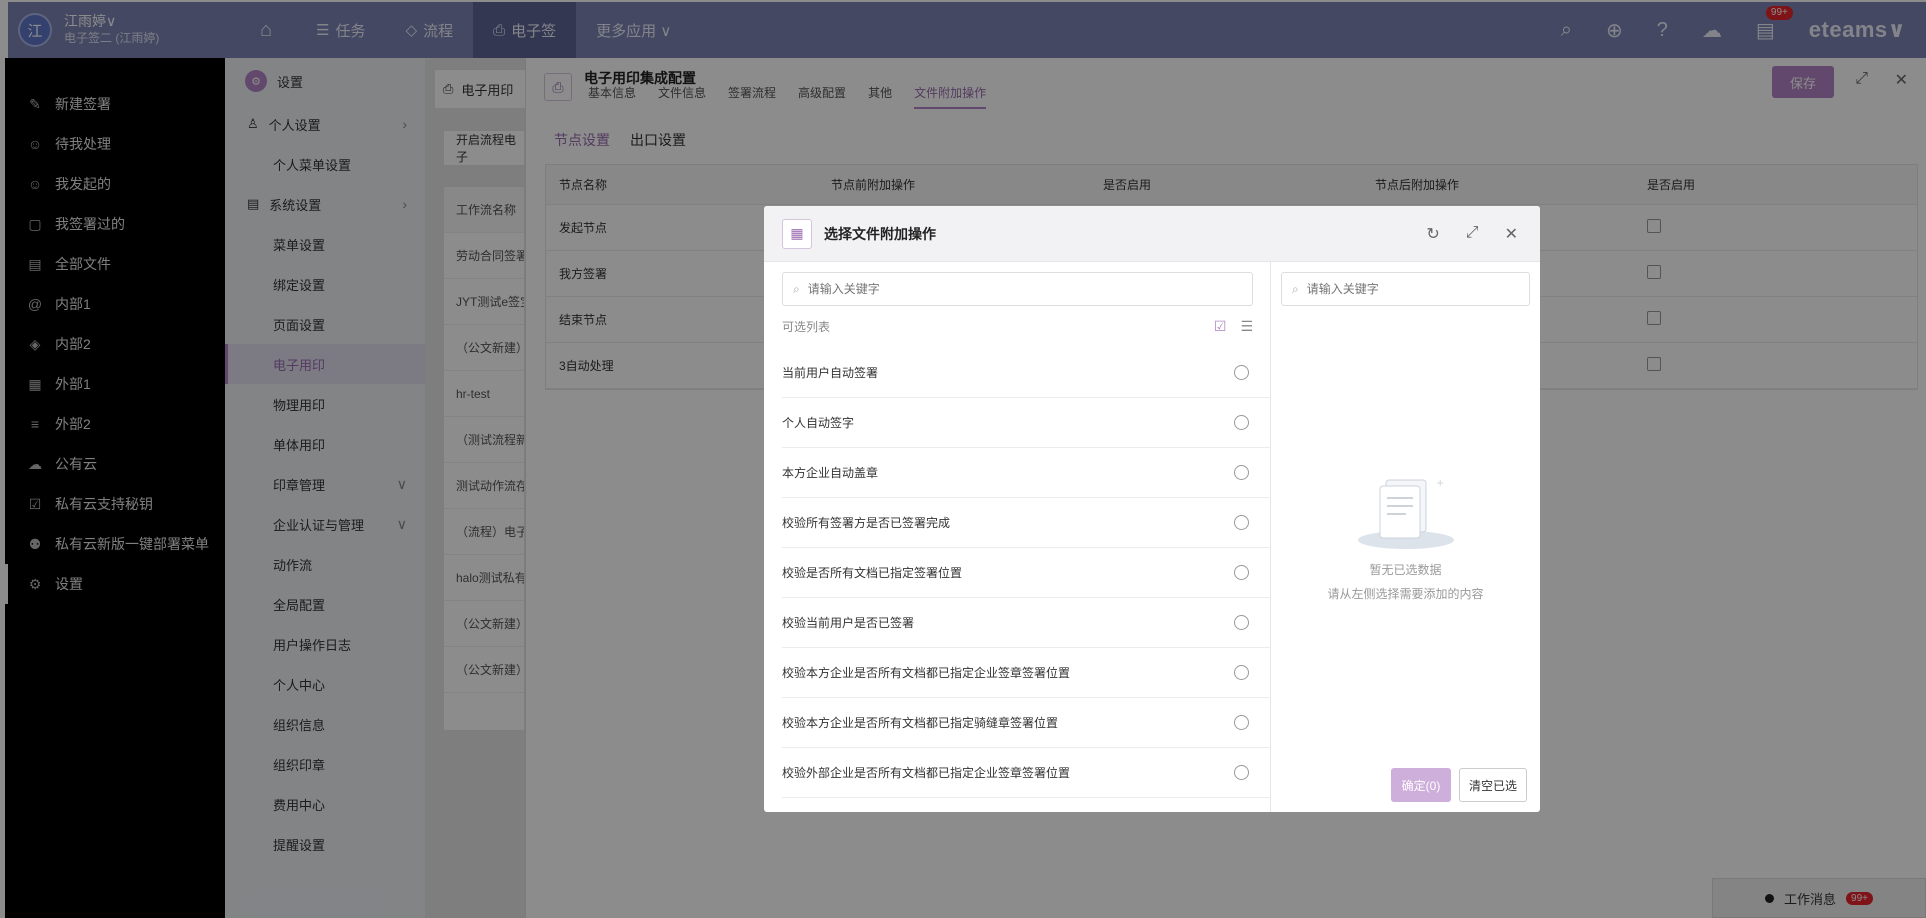 The width and height of the screenshot is (1926, 918). I want to click on search-field: ⌕, so click(1017, 289).